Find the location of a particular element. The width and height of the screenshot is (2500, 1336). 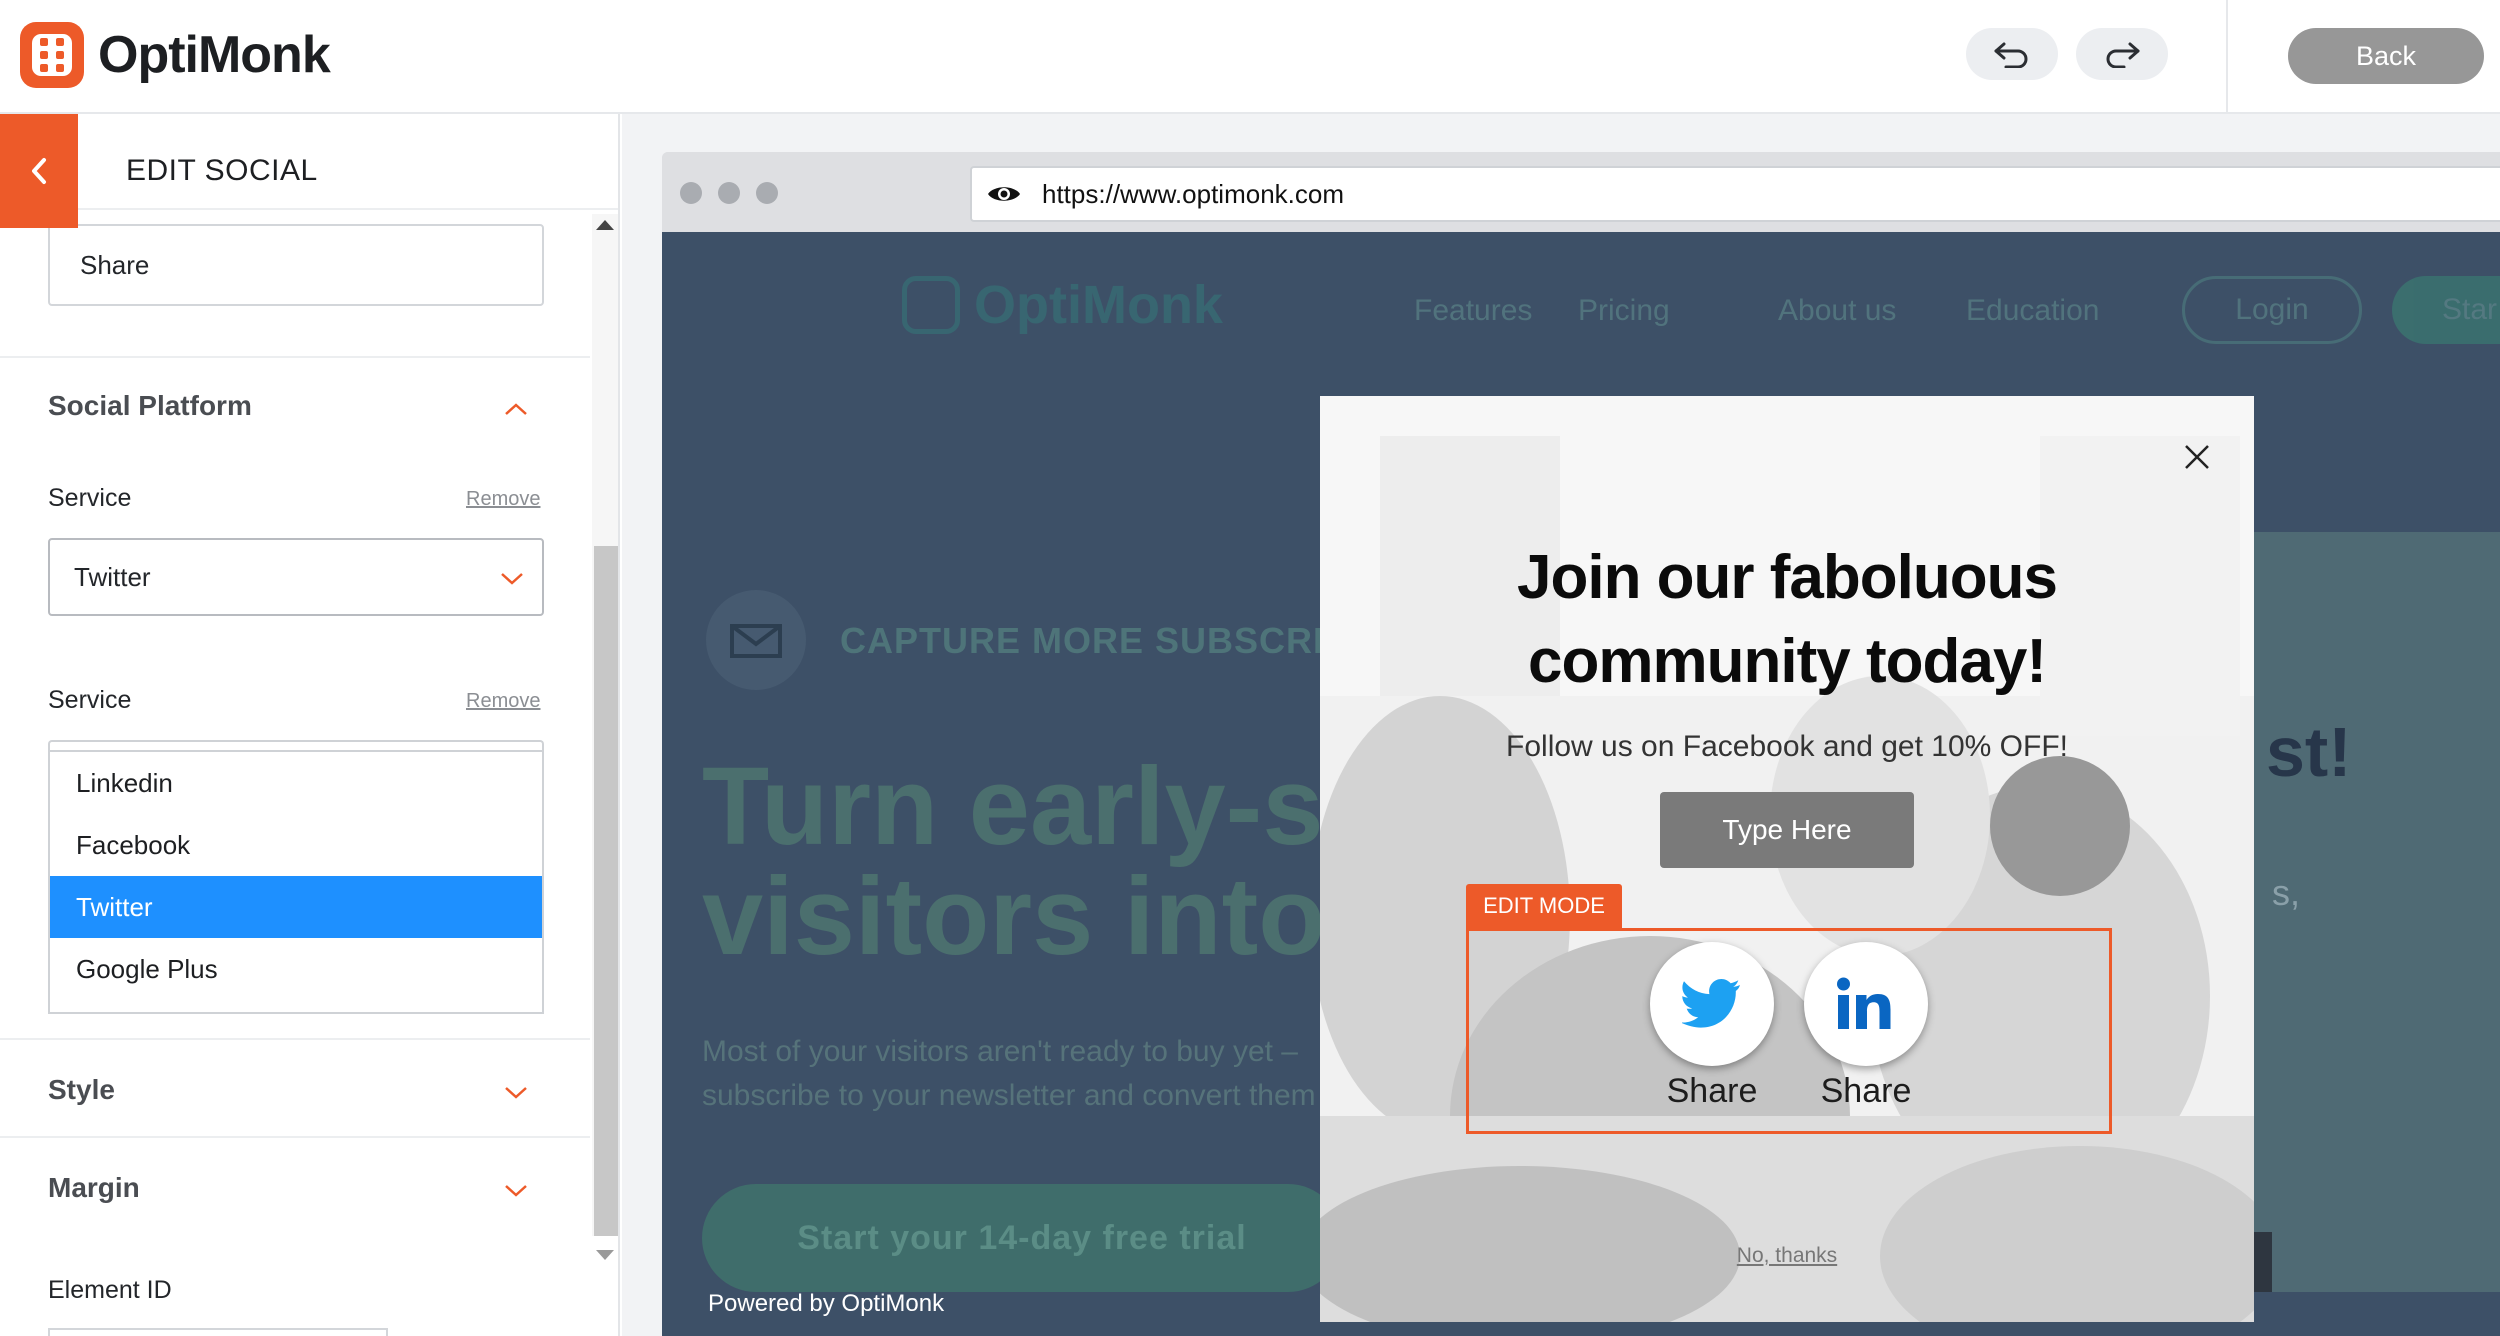

popup-title-line2: community today! is located at coordinates (1787, 661).